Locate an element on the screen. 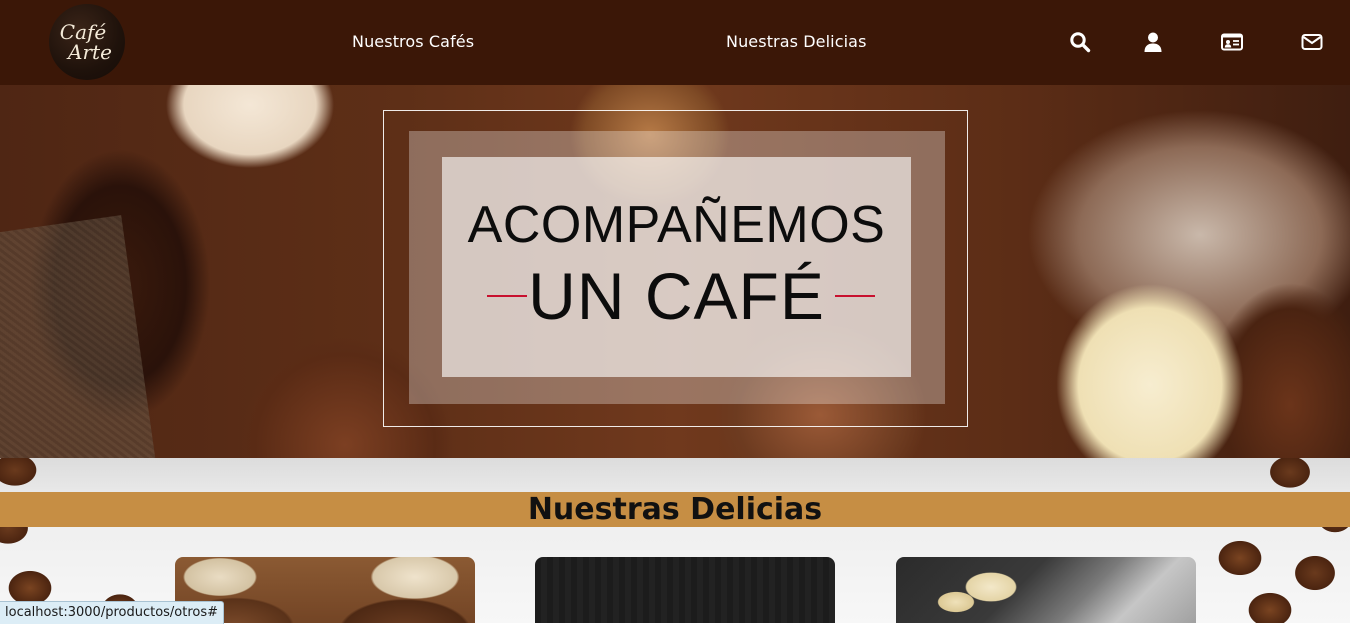 This screenshot has width=1350, height=624. user-icon is located at coordinates (1153, 42).